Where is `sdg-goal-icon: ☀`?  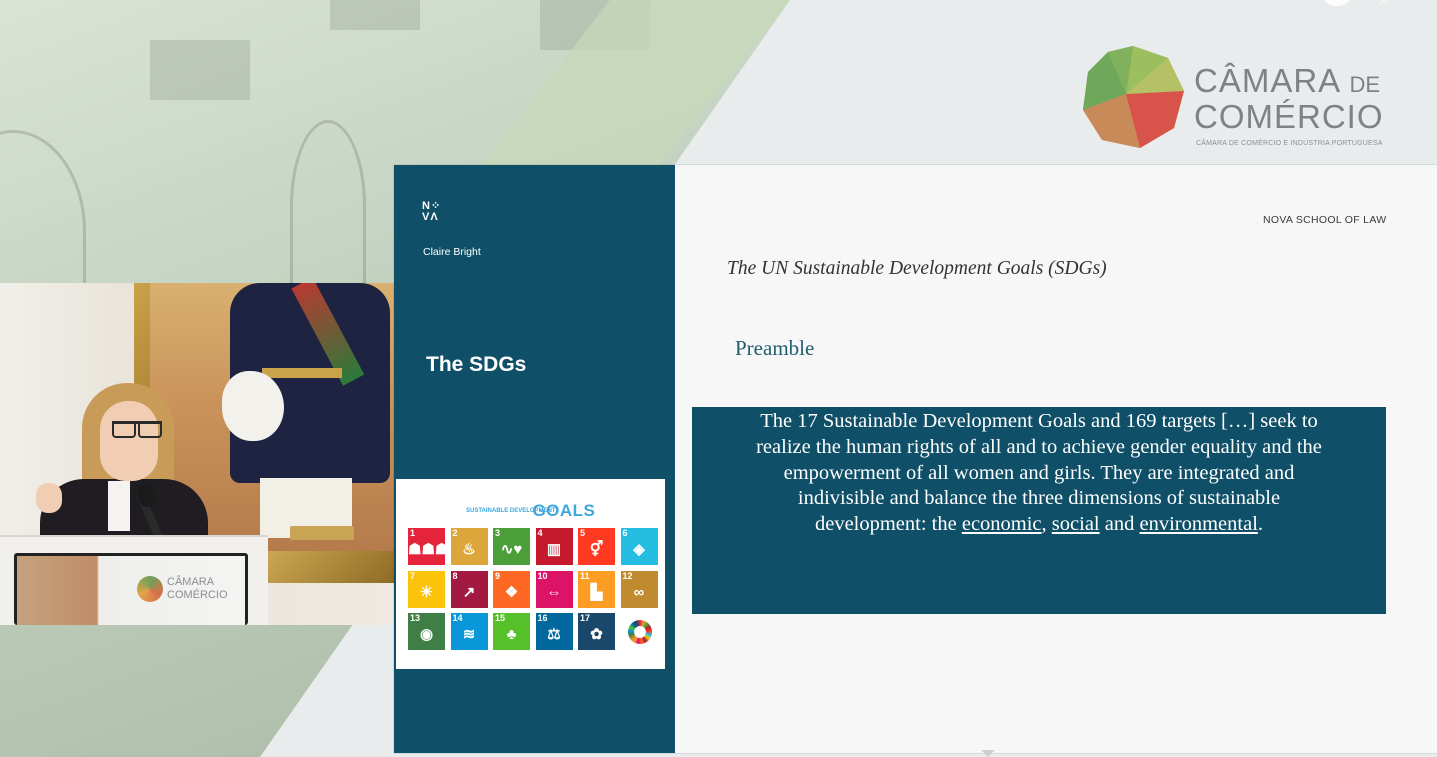 sdg-goal-icon: ☀ is located at coordinates (426, 592).